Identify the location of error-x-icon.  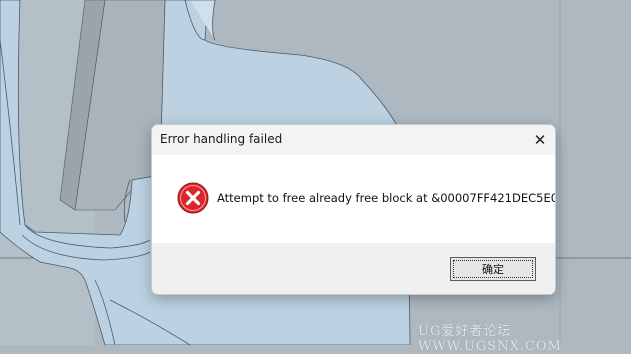
(193, 198).